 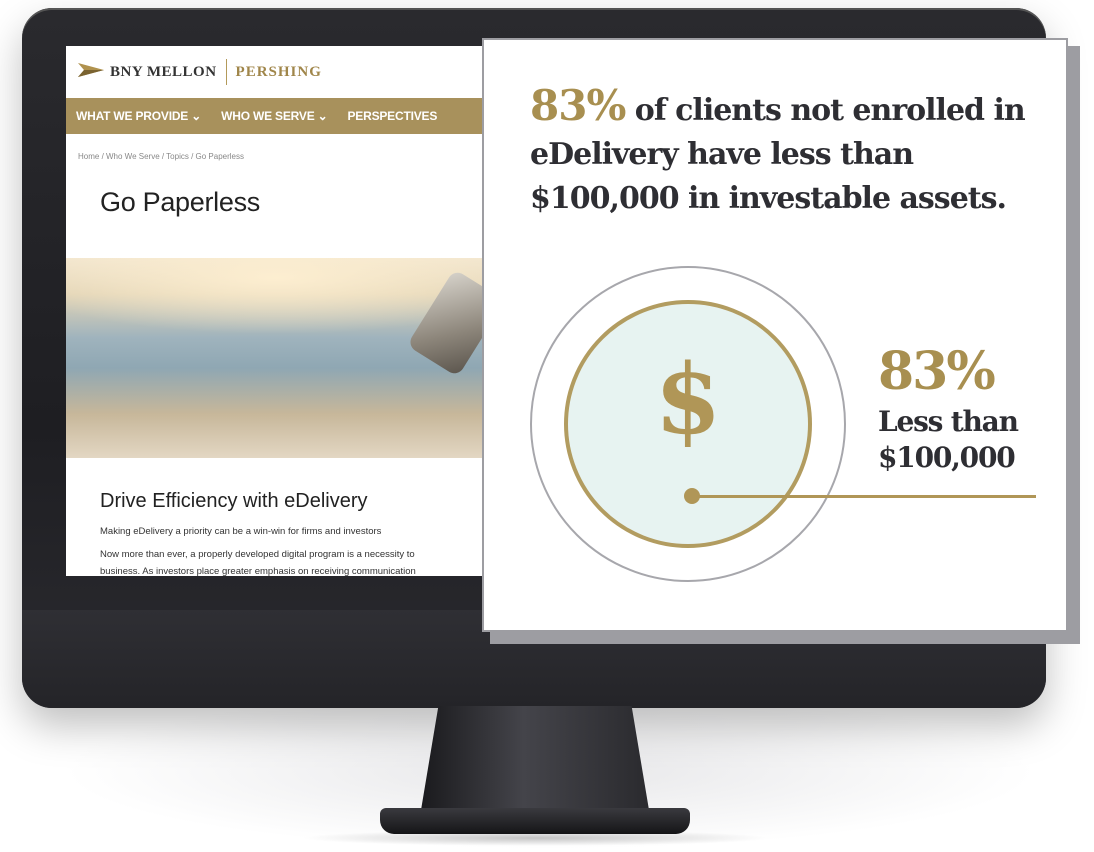 I want to click on bny-mellon-logo-icon, so click(x=94, y=72).